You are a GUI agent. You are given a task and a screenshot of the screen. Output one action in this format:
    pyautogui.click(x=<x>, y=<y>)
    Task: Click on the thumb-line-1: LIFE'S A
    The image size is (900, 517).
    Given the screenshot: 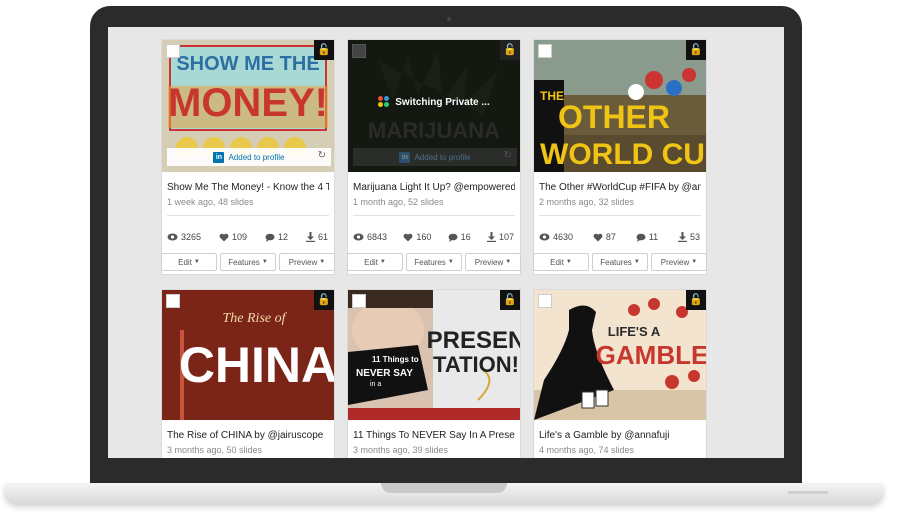 What is the action you would take?
    pyautogui.click(x=634, y=331)
    